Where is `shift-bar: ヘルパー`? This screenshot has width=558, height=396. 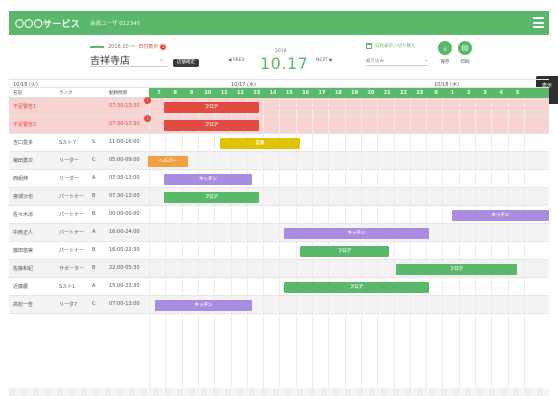 shift-bar: ヘルパー is located at coordinates (168, 161).